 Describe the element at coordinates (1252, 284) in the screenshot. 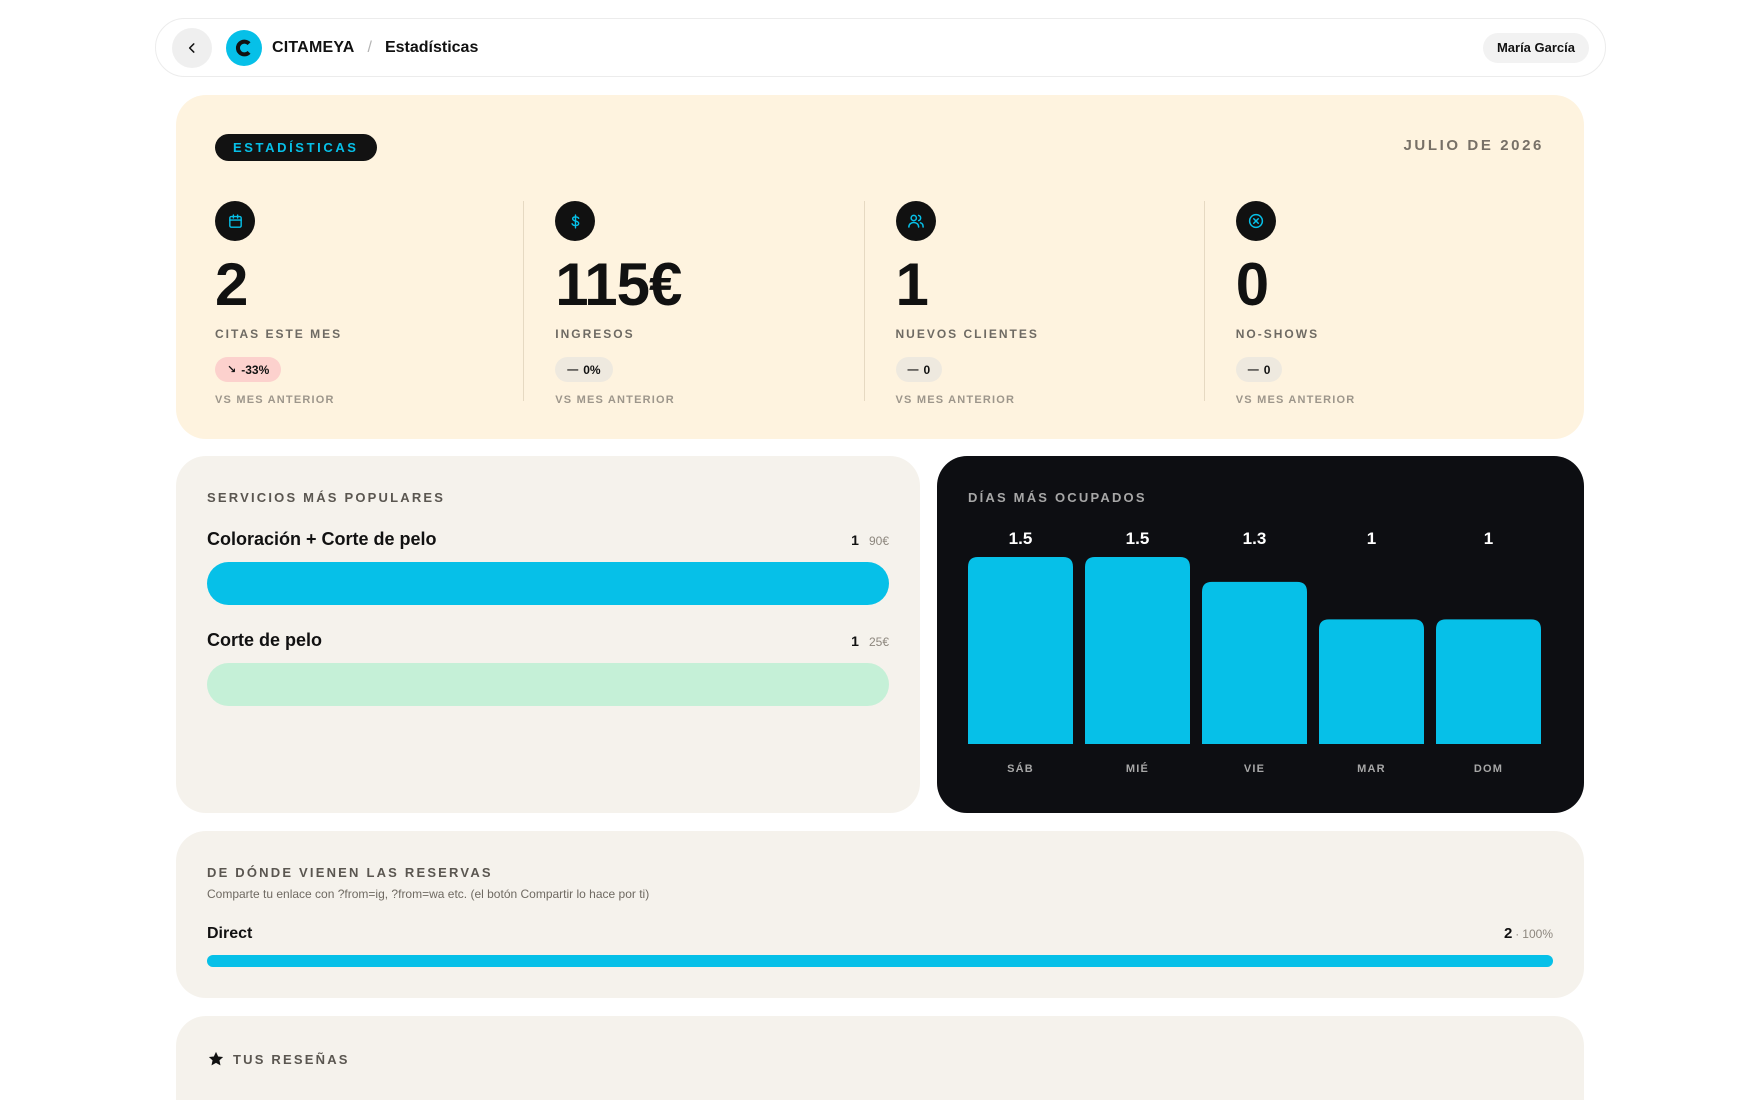

I see `stat-value: 0` at that location.